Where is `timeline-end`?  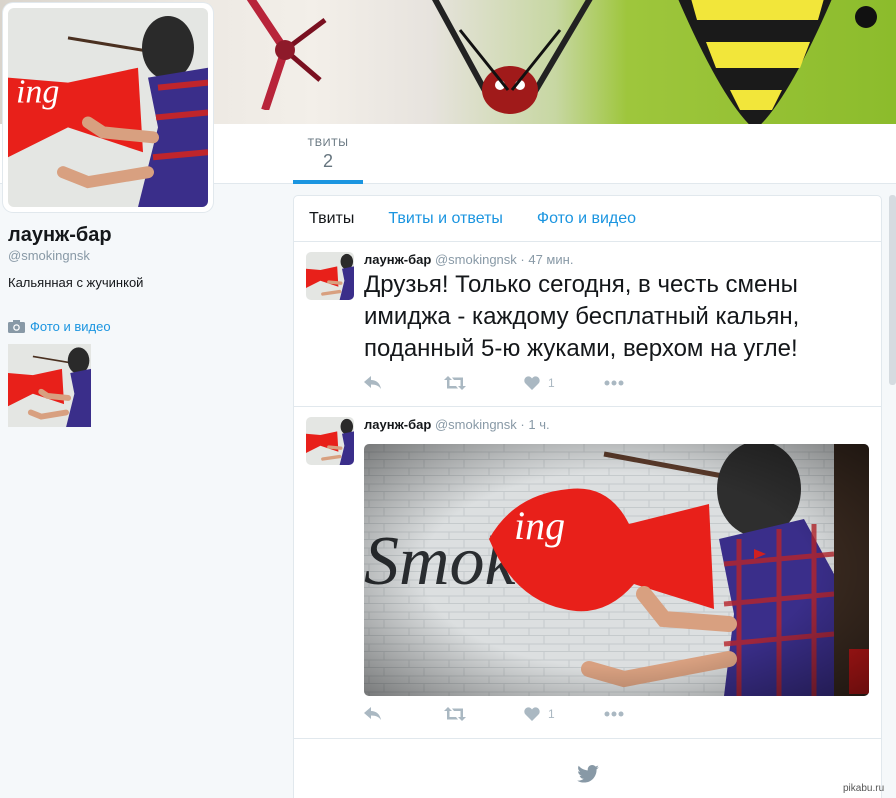
timeline-end is located at coordinates (587, 770).